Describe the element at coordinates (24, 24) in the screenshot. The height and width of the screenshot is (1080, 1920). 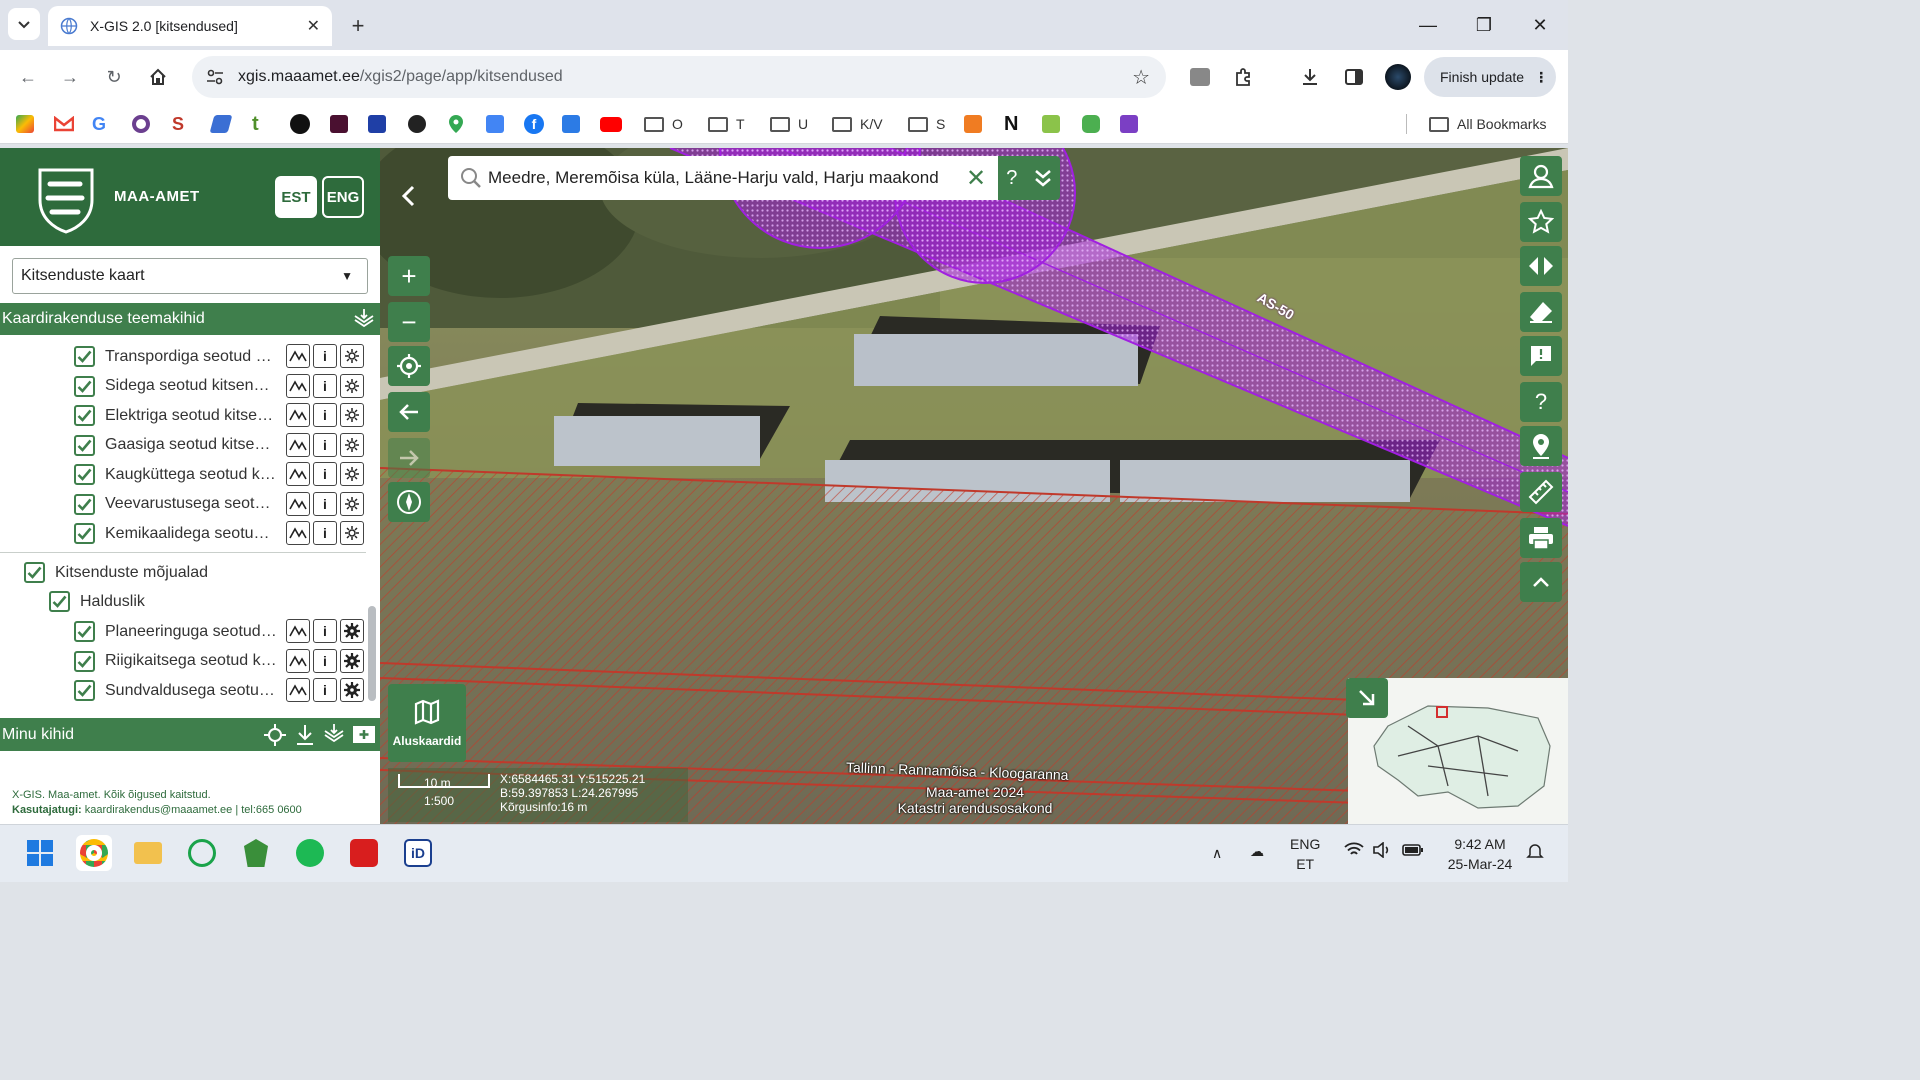
I see `tab-search-button` at that location.